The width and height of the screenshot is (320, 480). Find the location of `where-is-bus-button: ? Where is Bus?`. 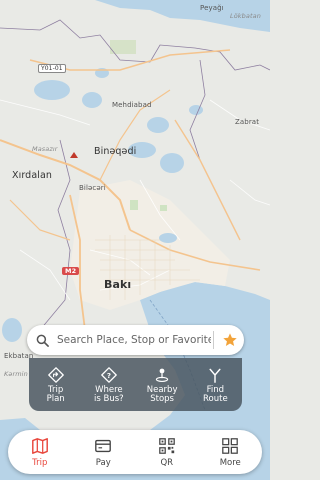

where-is-bus-button: ? Where is Bus? is located at coordinates (109, 385).